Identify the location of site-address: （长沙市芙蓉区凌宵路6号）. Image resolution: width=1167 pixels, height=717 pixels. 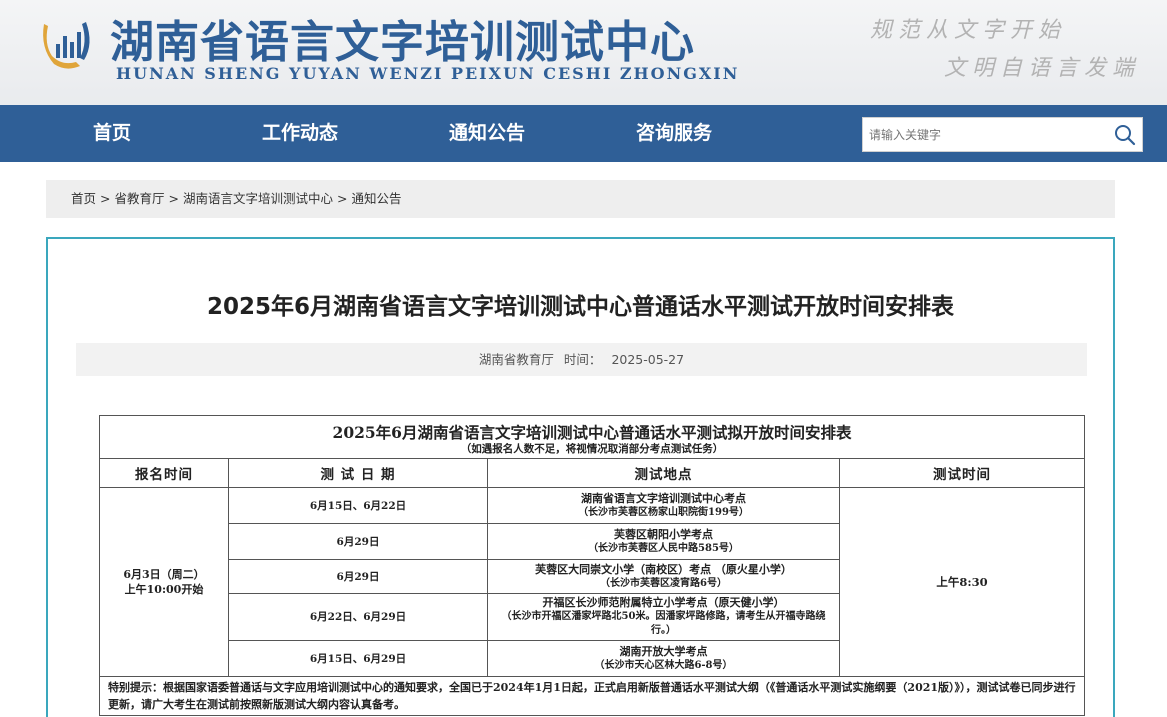
(663, 583).